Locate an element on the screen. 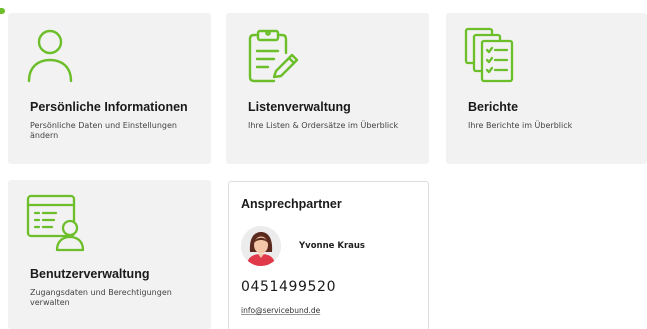 Image resolution: width=647 pixels, height=329 pixels. clipboard-edit-icon is located at coordinates (274, 58).